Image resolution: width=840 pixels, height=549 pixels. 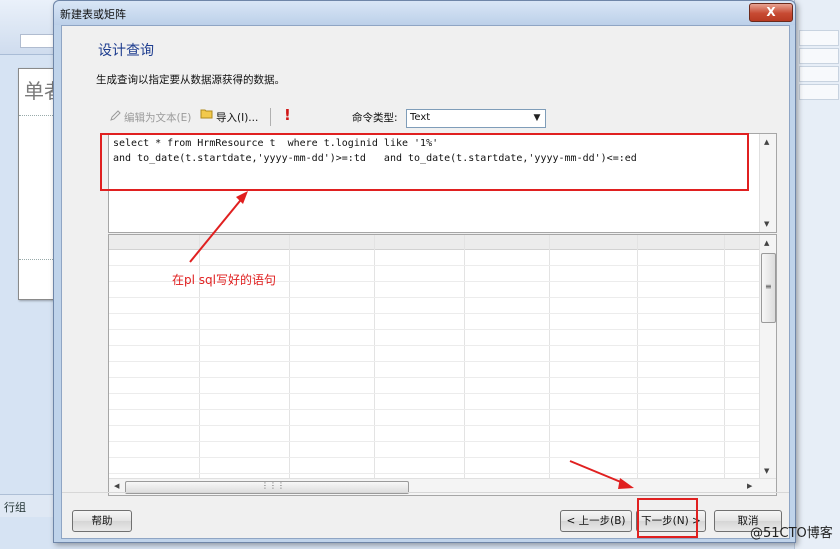 What do you see at coordinates (424, 13) in the screenshot?
I see `dialog-titlebar: 新建表或矩阵 X` at bounding box center [424, 13].